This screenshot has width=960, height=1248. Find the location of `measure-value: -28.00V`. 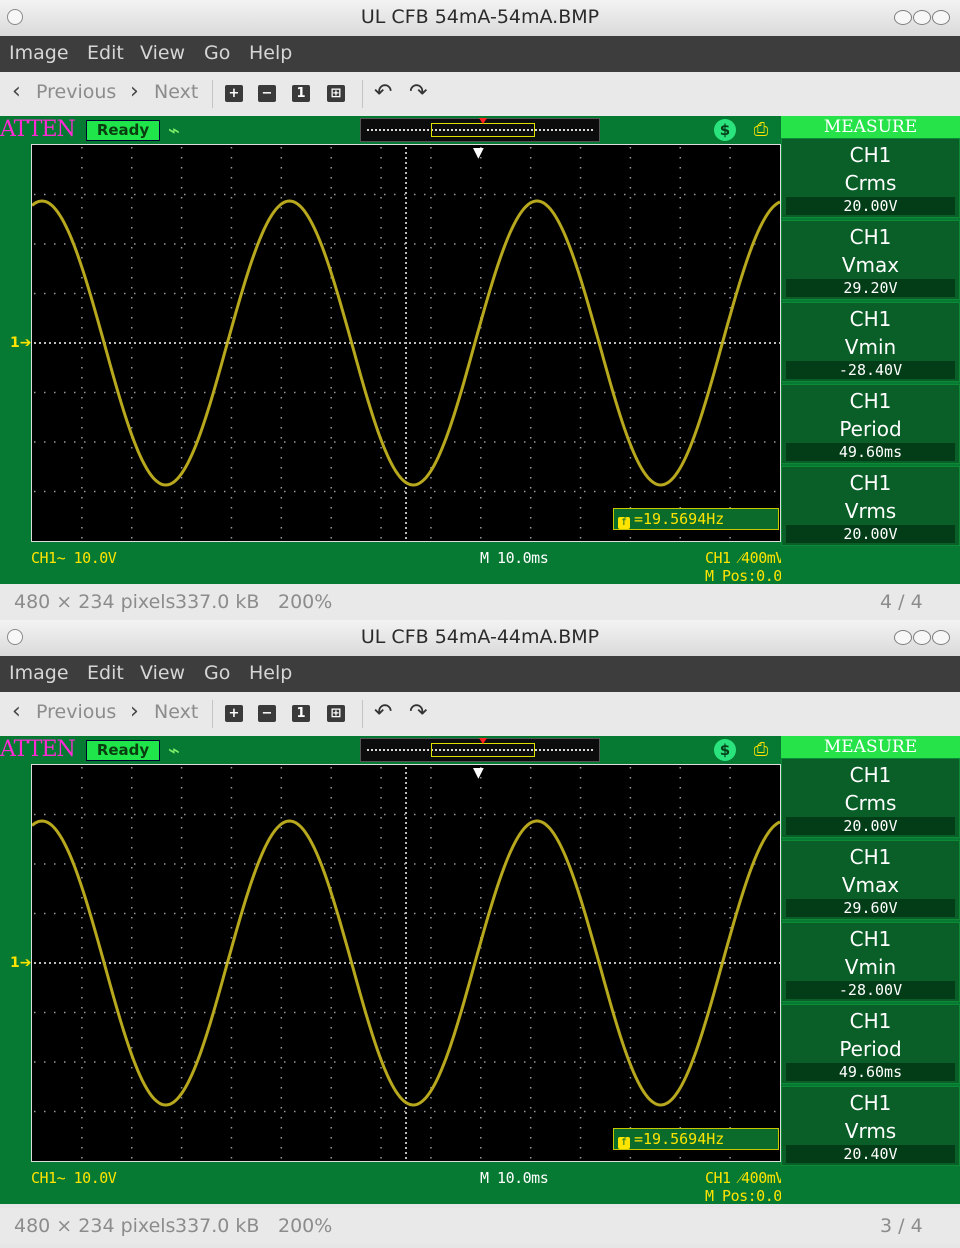

measure-value: -28.00V is located at coordinates (870, 990).